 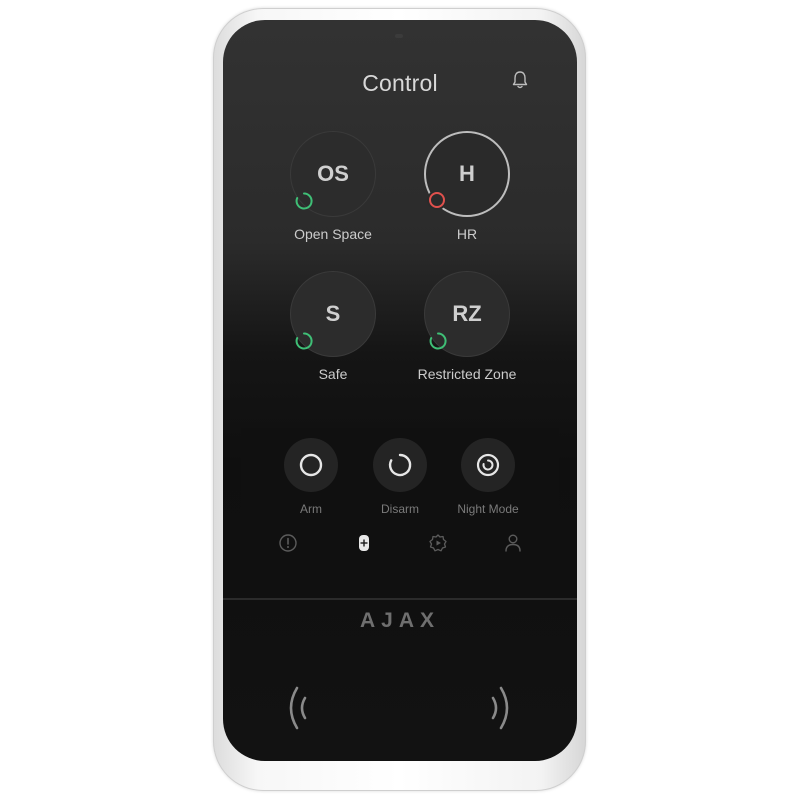 What do you see at coordinates (437, 200) in the screenshot?
I see `alarm-status-icon` at bounding box center [437, 200].